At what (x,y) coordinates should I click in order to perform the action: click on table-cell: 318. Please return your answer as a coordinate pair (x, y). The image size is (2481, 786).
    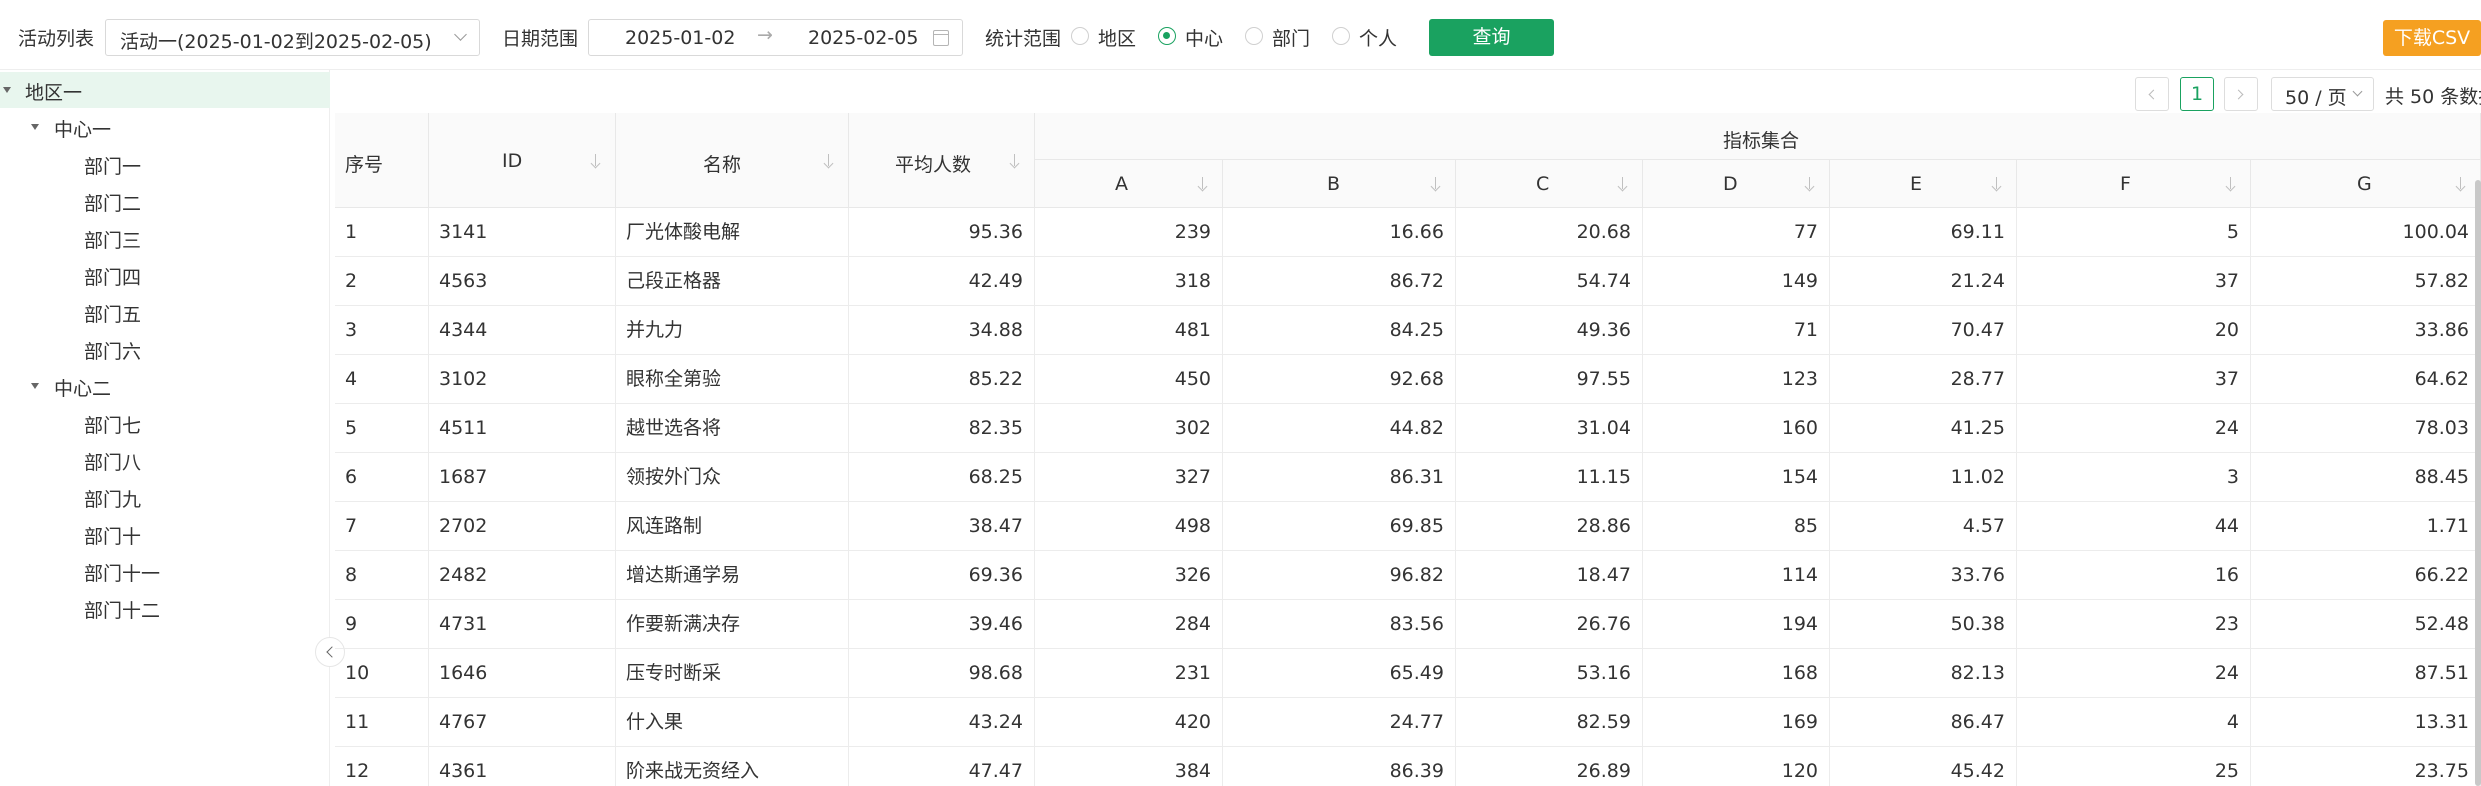
    Looking at the image, I should click on (1129, 281).